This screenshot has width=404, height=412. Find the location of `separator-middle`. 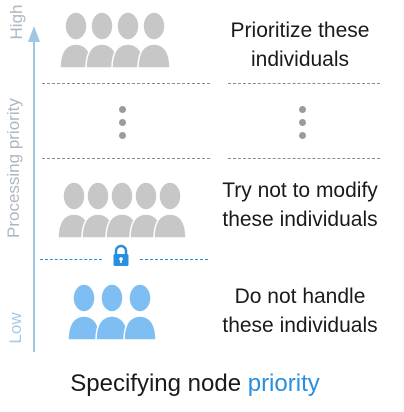

separator-middle is located at coordinates (126, 158).